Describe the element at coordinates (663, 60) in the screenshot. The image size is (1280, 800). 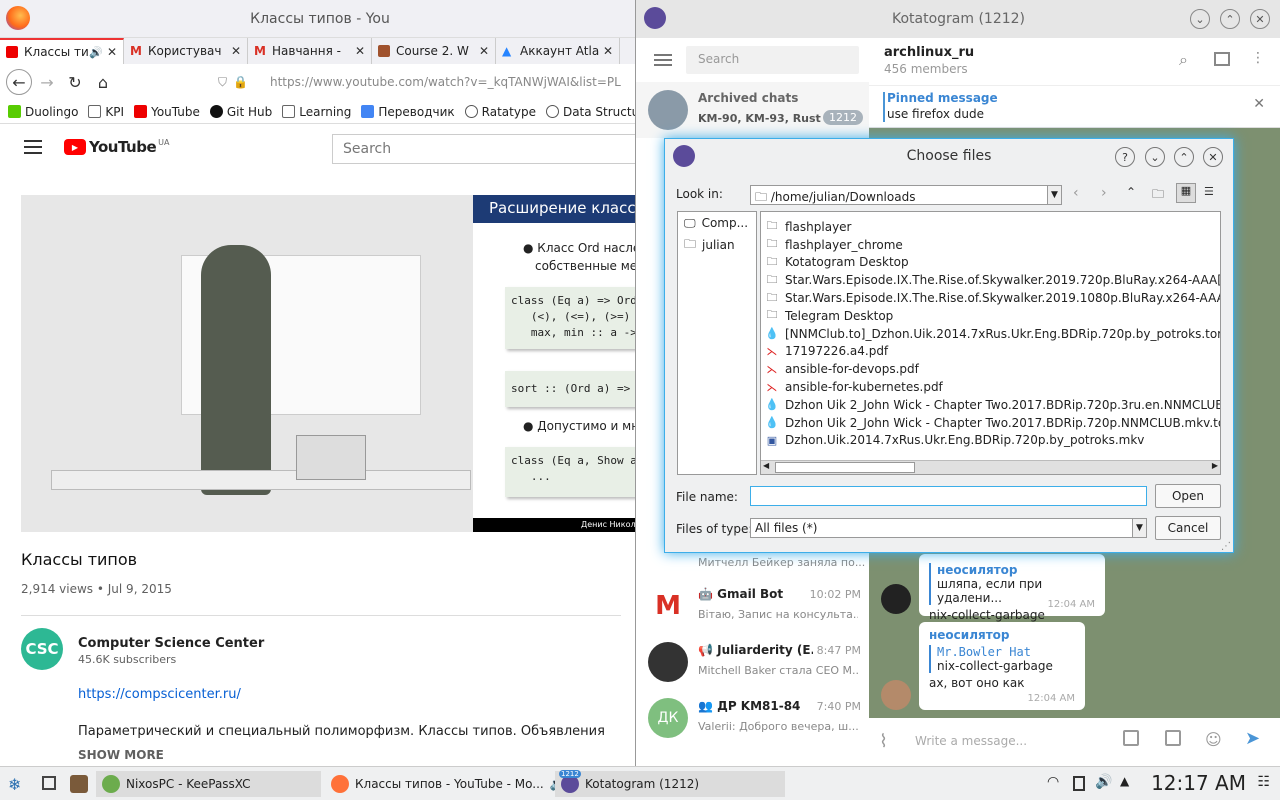
I see `hamburger-menu-icon` at that location.